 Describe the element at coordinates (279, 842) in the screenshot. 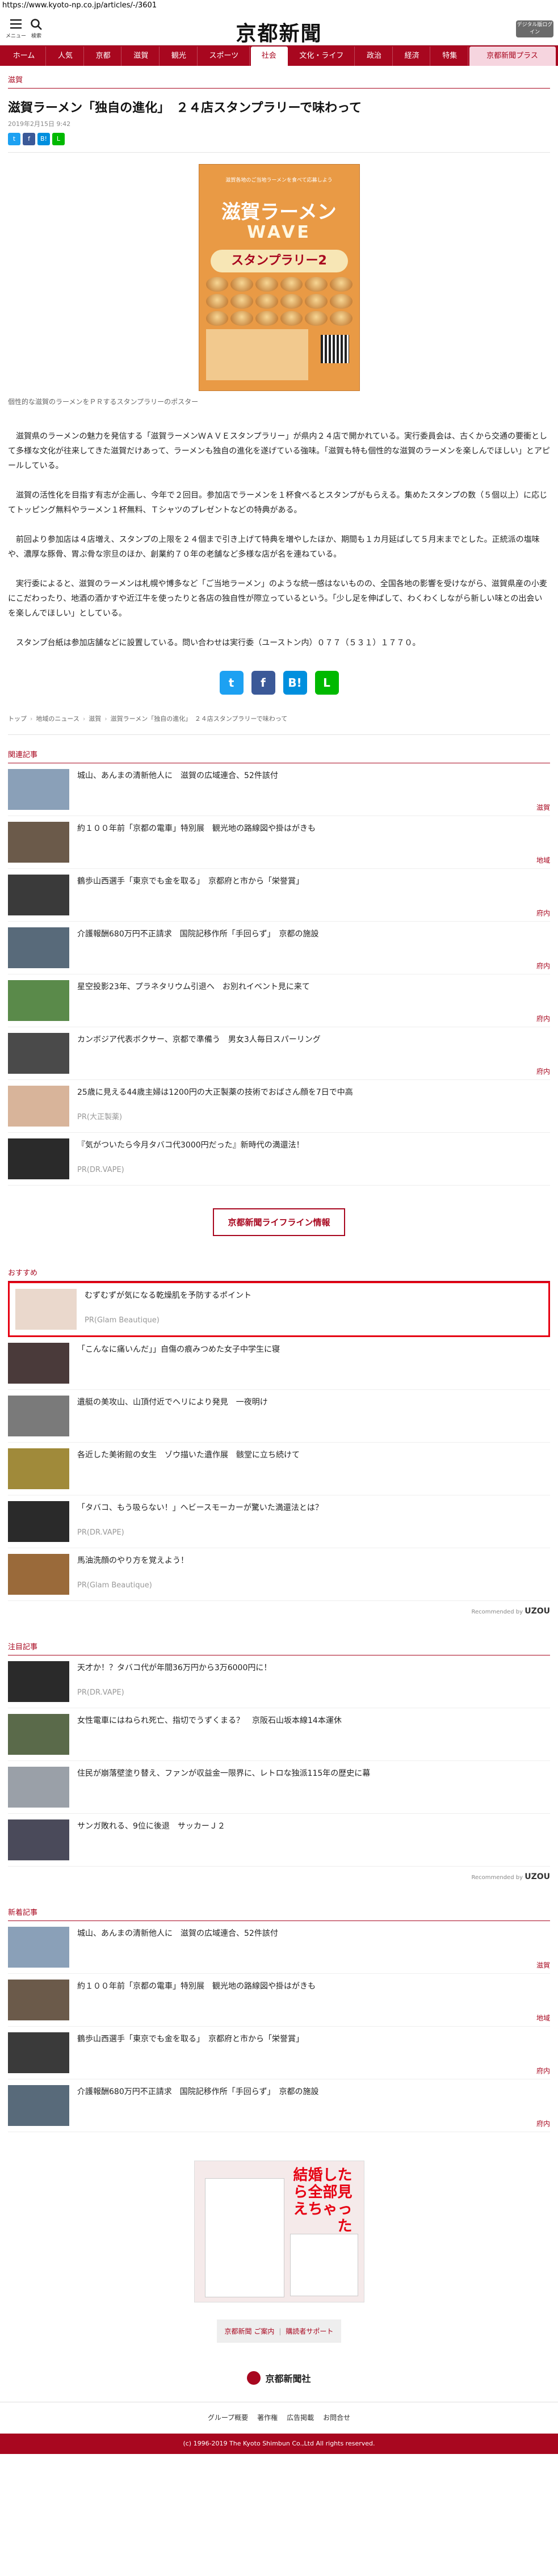

I see `article-list-item: 約１００年前「京都の電車」特別展 観光地の路線図や掛はがきも地域` at that location.